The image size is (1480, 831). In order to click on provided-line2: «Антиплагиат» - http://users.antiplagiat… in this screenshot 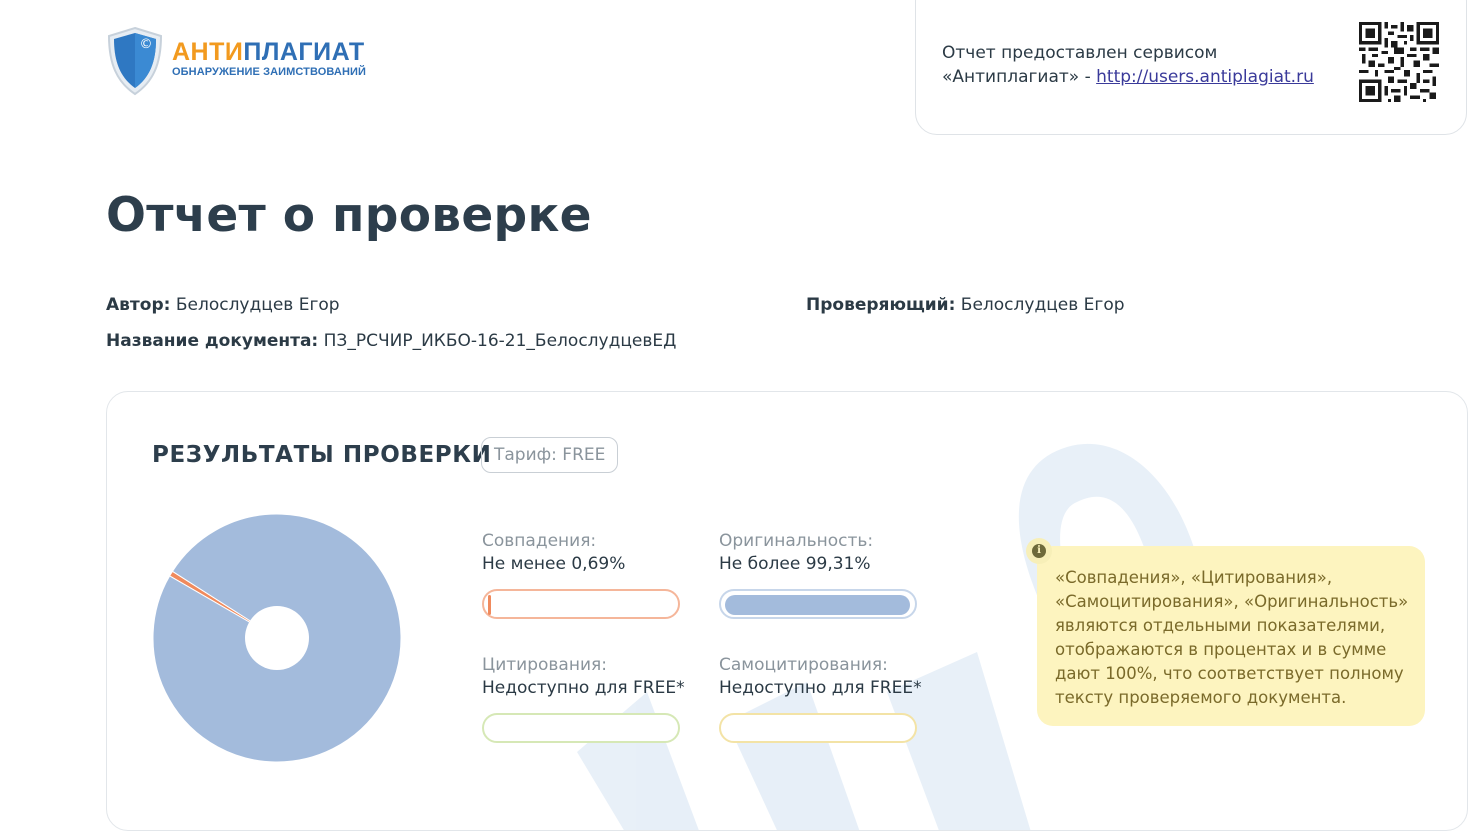, I will do `click(1128, 77)`.